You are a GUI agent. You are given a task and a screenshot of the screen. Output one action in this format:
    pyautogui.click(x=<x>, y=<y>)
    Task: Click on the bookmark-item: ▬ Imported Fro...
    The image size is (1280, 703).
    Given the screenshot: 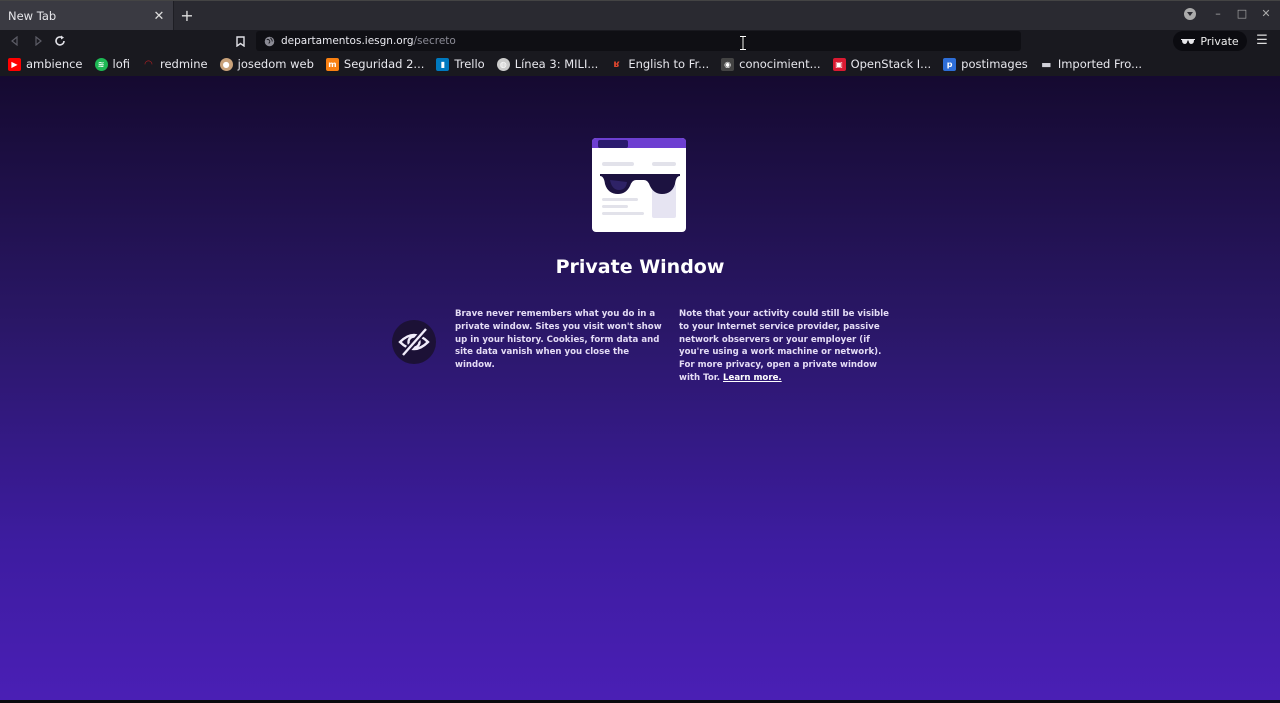 What is the action you would take?
    pyautogui.click(x=1093, y=64)
    